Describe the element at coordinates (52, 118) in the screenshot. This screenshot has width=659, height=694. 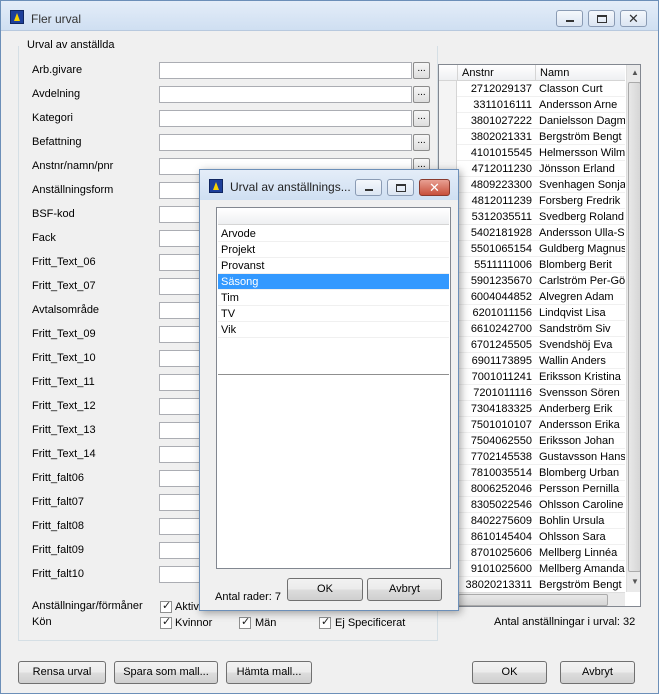
I see `field-label: Kategori` at that location.